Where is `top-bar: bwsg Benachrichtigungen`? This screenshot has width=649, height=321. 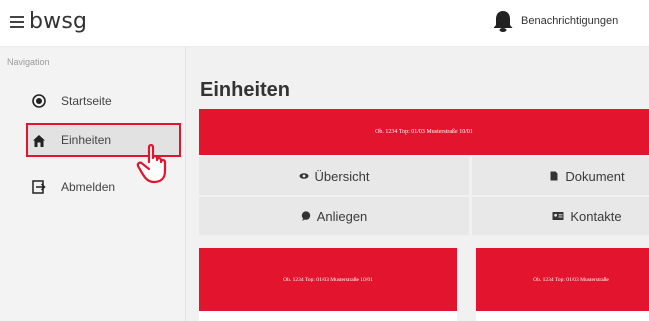 top-bar: bwsg Benachrichtigungen is located at coordinates (324, 23).